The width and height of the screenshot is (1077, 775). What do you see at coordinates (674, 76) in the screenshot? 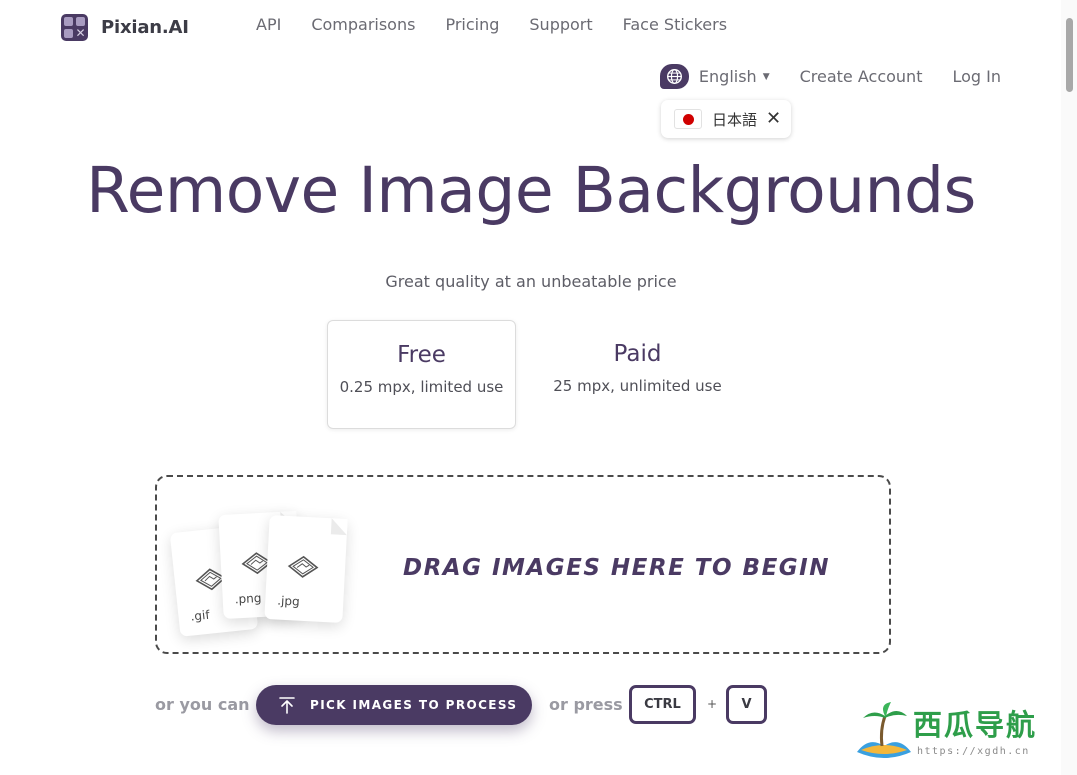
I see `globe-icon` at bounding box center [674, 76].